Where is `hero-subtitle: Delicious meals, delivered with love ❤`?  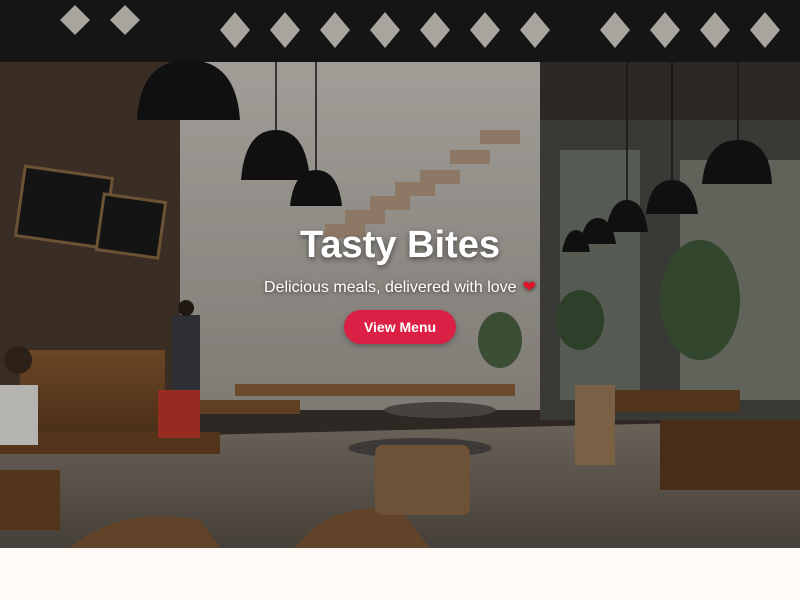 hero-subtitle: Delicious meals, delivered with love ❤ is located at coordinates (400, 288).